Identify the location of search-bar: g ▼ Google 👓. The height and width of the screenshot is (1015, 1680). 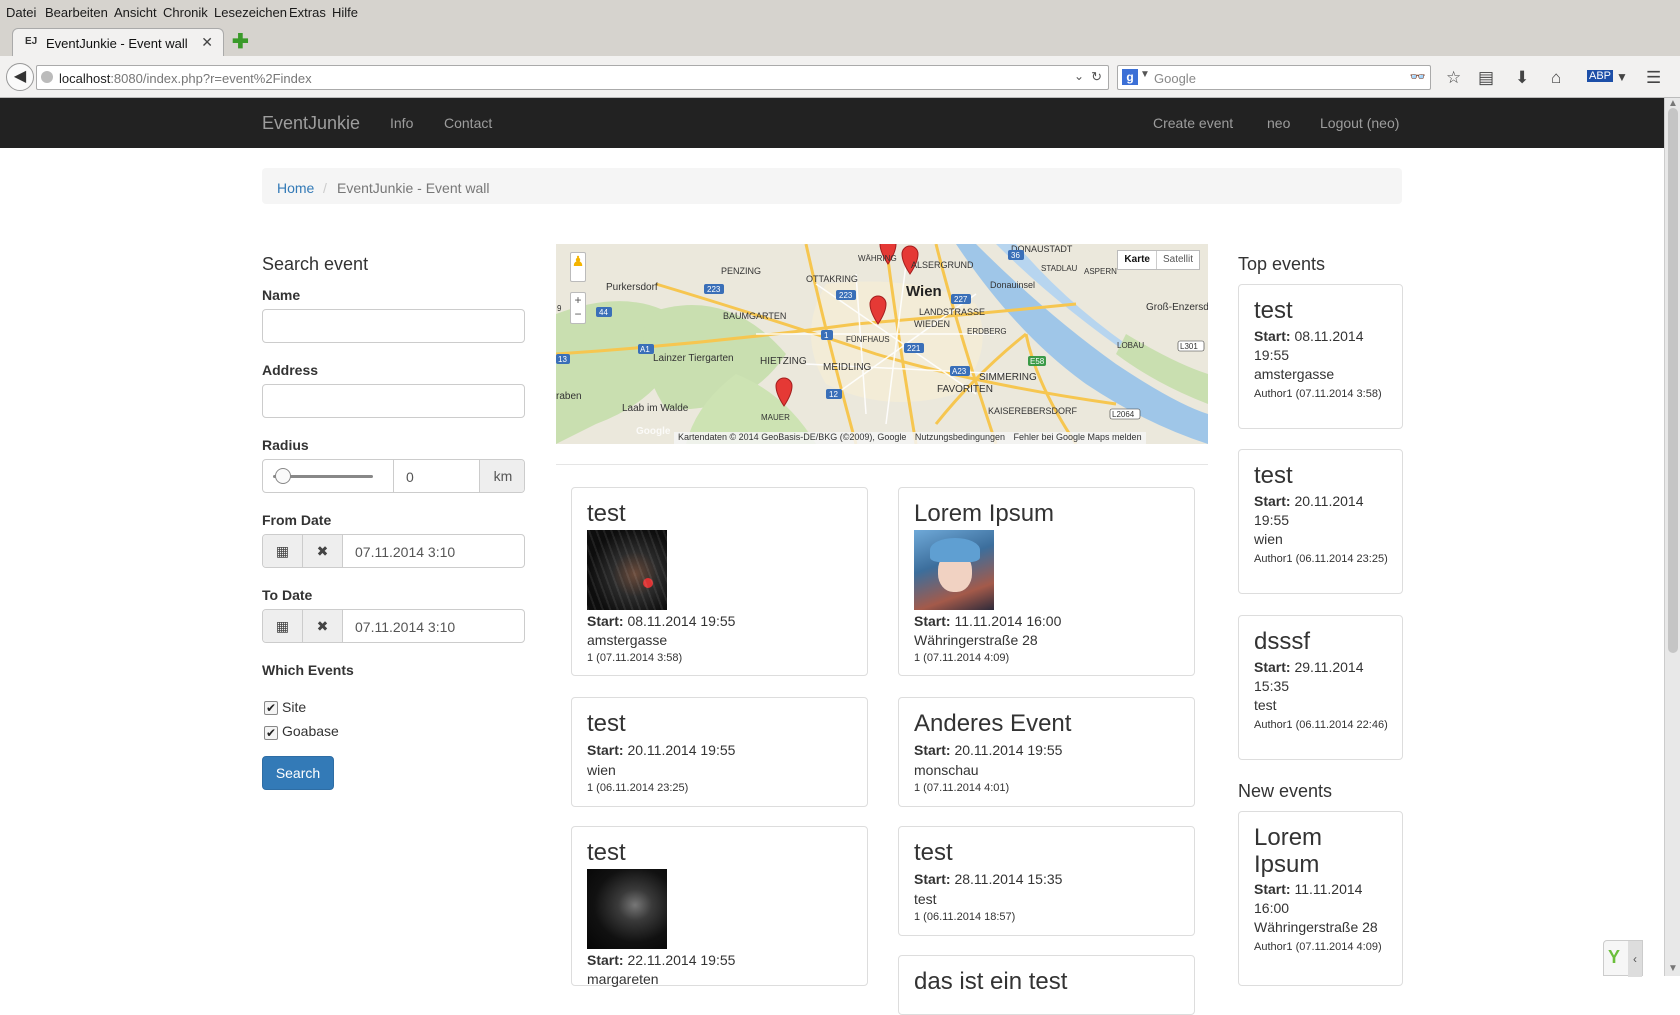
(1274, 77).